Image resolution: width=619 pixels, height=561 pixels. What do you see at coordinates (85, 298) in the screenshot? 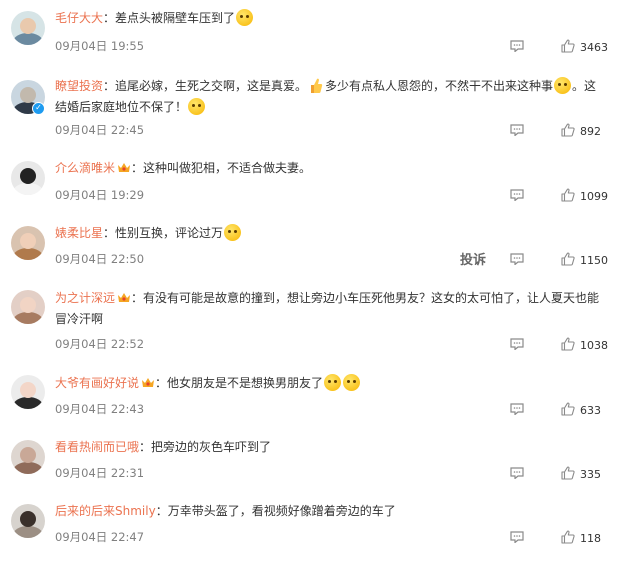
I see `username-link: 为之计深远` at bounding box center [85, 298].